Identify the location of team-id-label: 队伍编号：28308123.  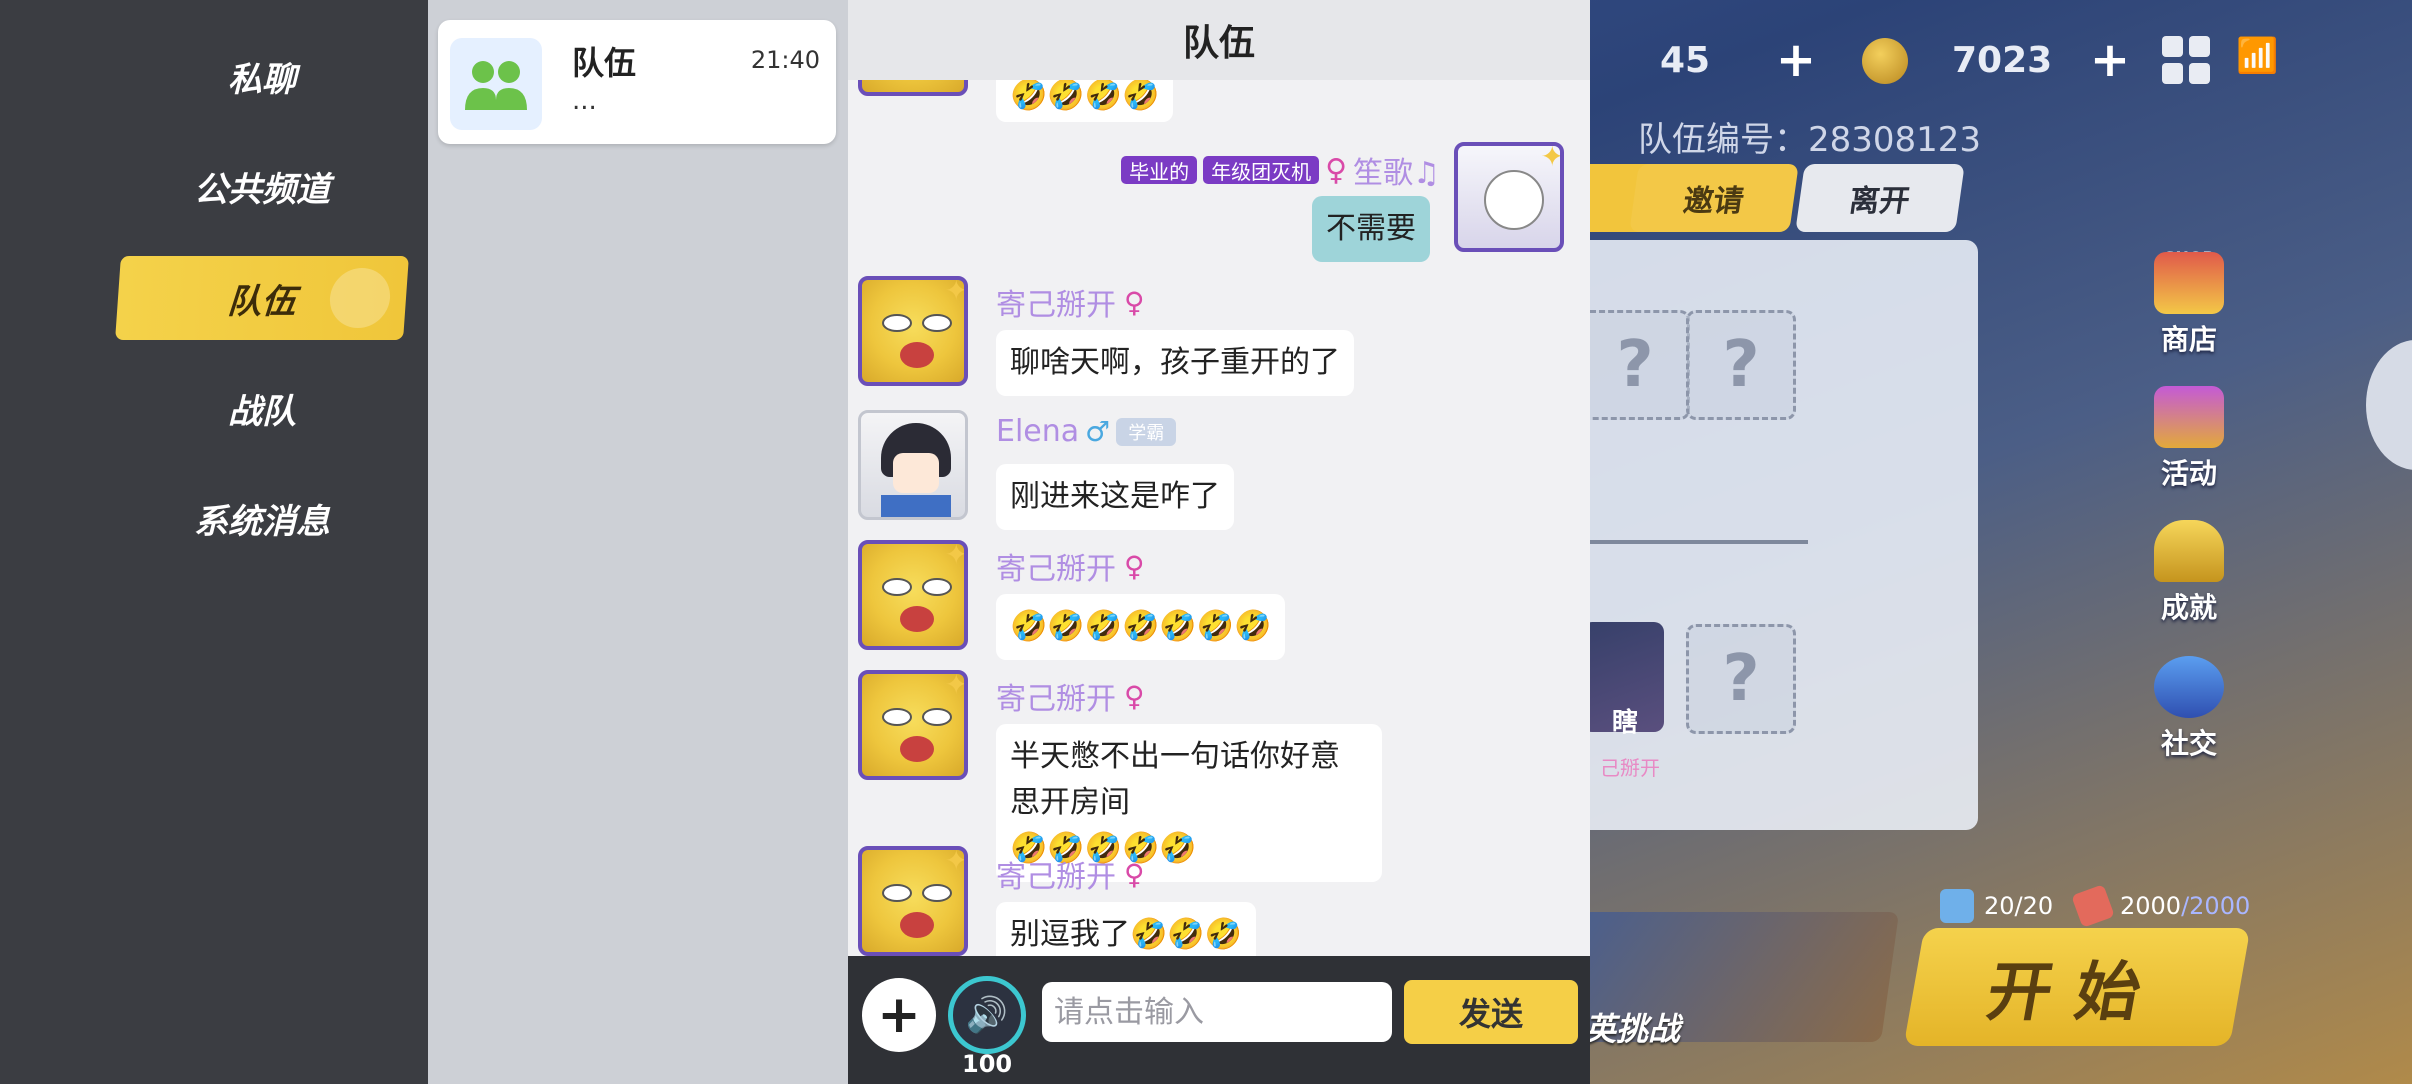
(1810, 140).